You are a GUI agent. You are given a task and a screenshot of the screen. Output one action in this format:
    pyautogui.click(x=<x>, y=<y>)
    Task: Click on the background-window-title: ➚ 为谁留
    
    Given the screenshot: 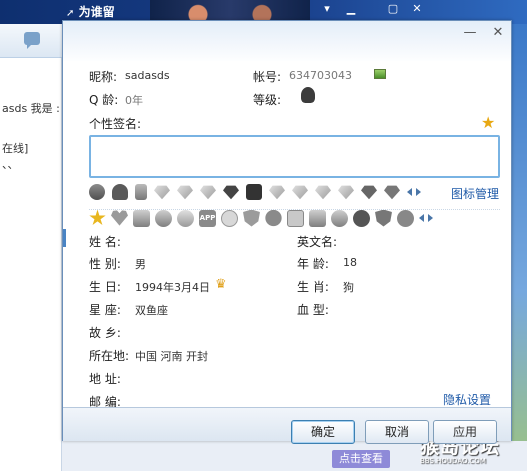 What is the action you would take?
    pyautogui.click(x=90, y=11)
    